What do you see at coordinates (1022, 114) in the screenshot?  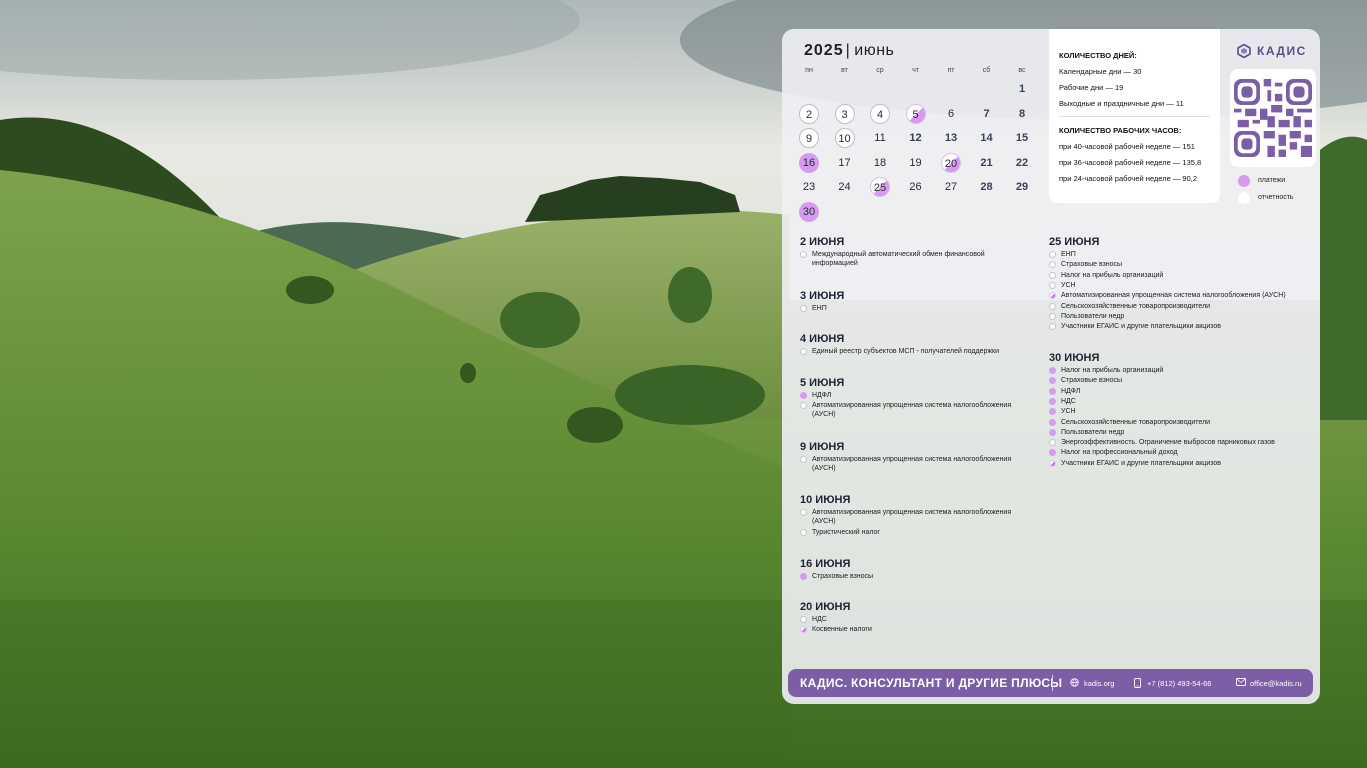 I see `calendar-day: 8` at bounding box center [1022, 114].